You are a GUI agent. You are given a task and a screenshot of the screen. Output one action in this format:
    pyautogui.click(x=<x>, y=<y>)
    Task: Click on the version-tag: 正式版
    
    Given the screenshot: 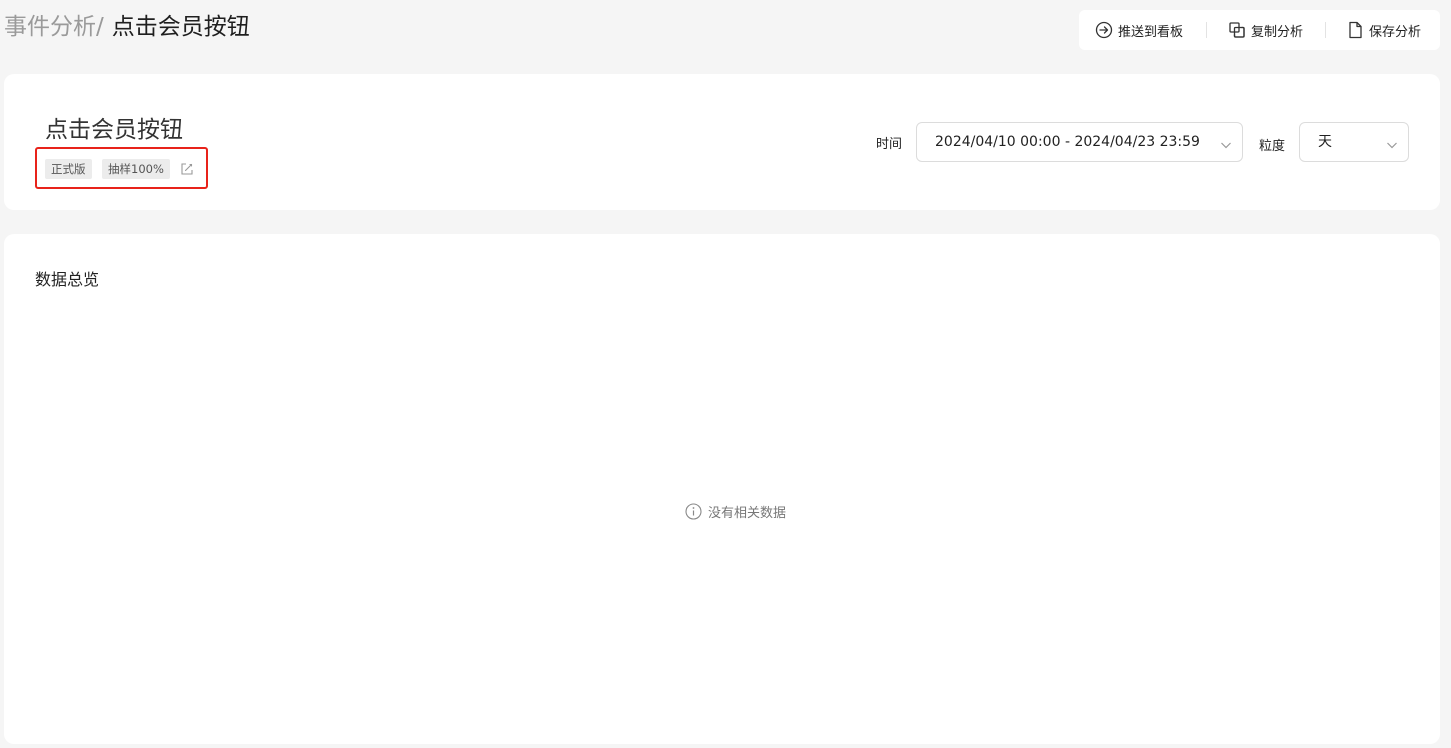 What is the action you would take?
    pyautogui.click(x=68, y=169)
    